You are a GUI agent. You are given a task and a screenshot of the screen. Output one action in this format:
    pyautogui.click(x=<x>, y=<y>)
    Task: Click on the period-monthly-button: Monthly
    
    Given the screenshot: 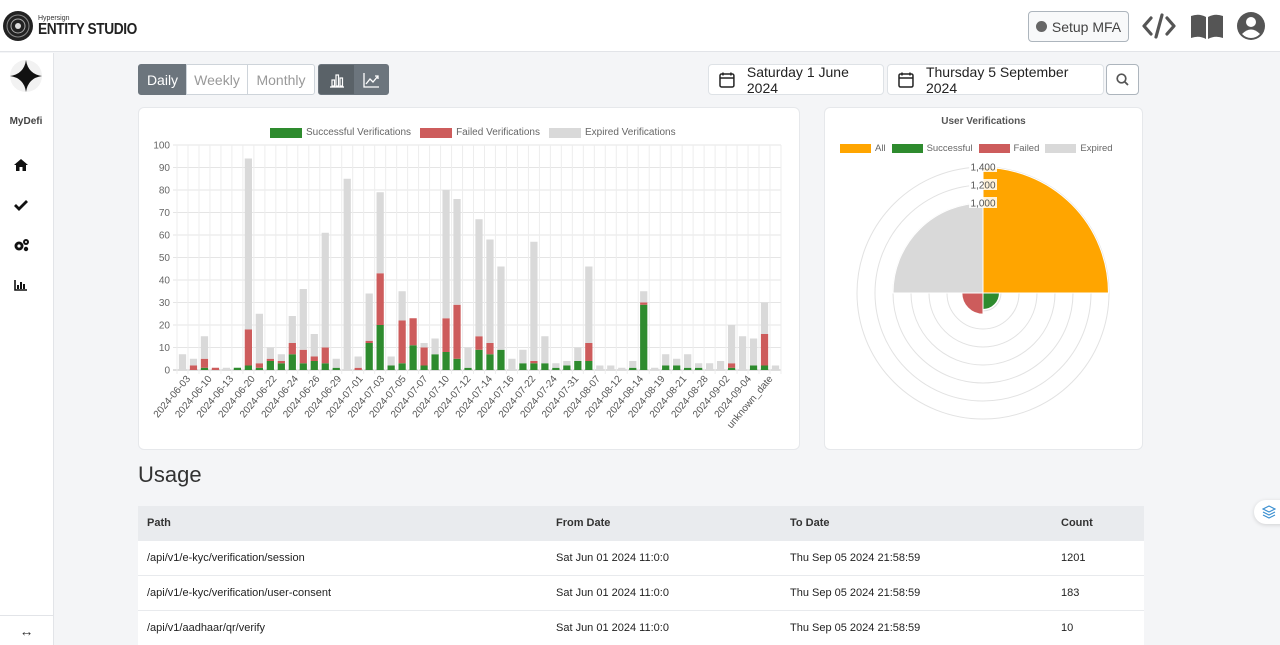 What is the action you would take?
    pyautogui.click(x=281, y=79)
    